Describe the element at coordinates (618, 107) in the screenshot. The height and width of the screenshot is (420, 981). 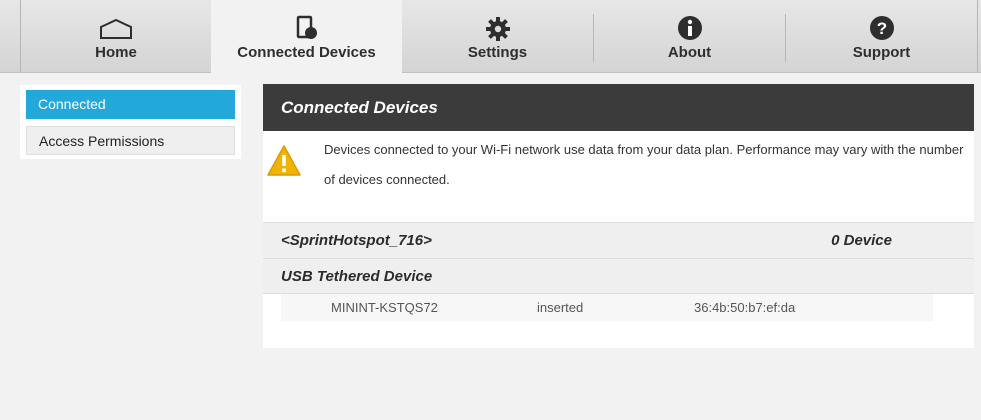
I see `panel-title: Connected Devices` at that location.